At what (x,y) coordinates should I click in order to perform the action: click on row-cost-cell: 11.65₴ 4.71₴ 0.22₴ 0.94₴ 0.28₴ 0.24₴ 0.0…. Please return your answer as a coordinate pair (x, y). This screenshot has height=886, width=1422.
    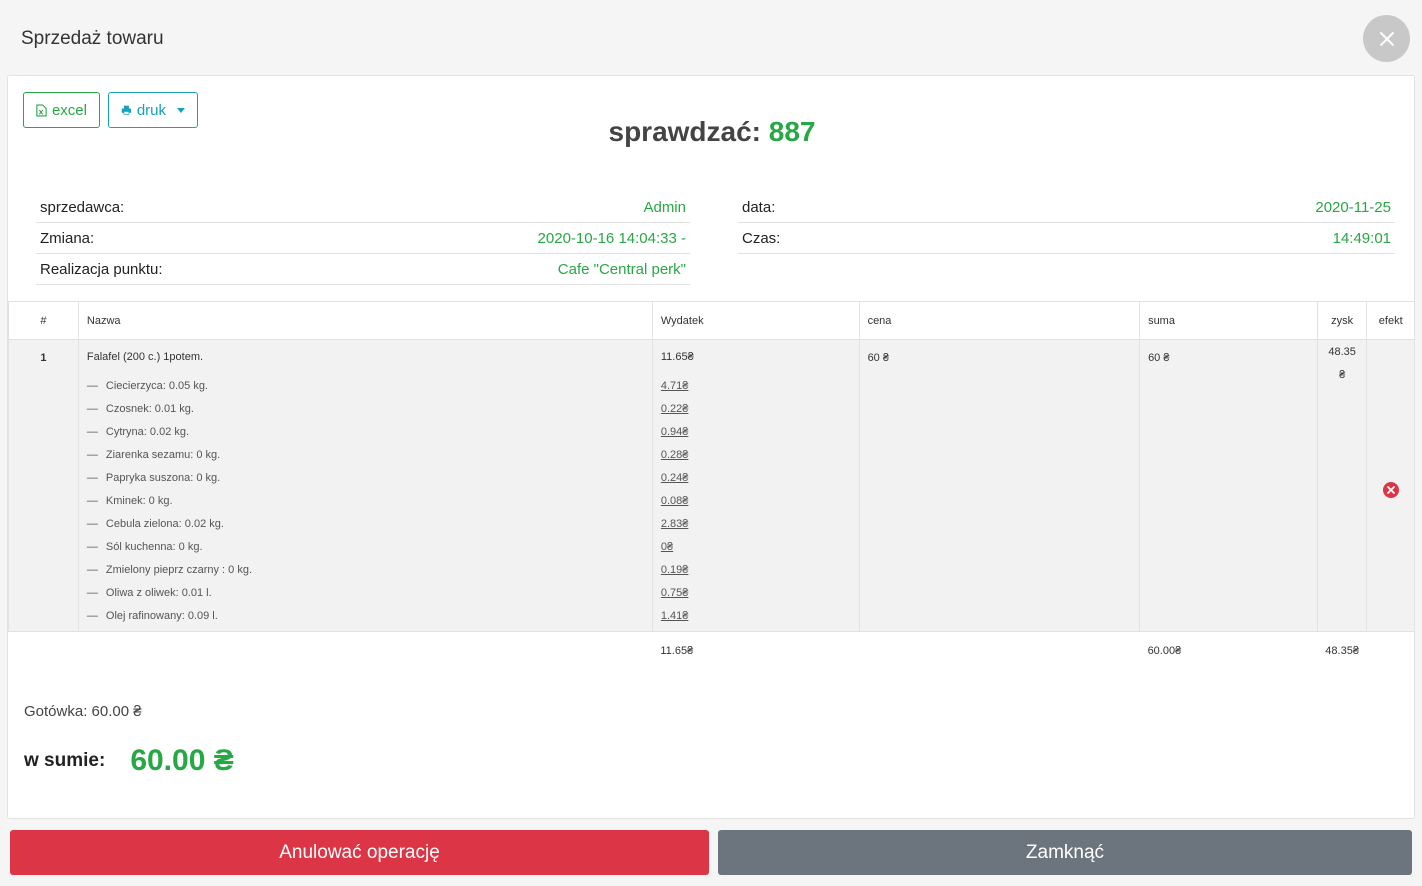
    Looking at the image, I should click on (756, 485).